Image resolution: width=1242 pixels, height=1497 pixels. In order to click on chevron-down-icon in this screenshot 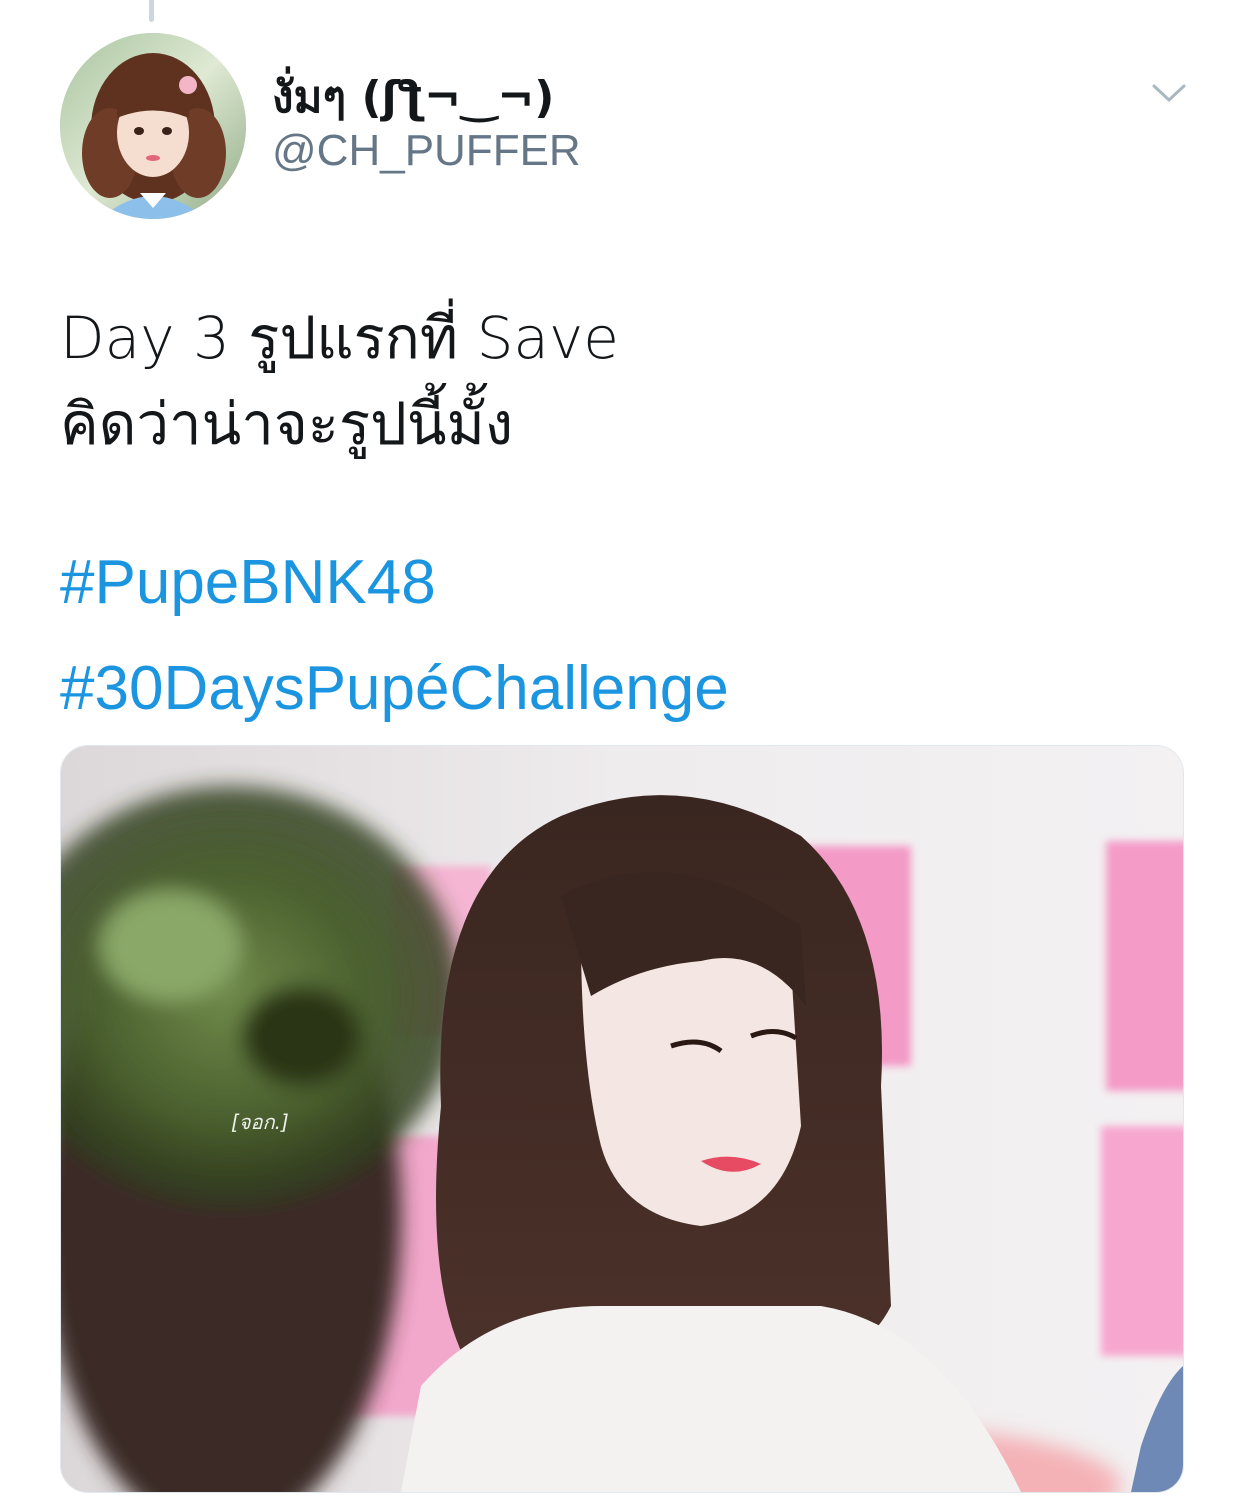, I will do `click(1169, 93)`.